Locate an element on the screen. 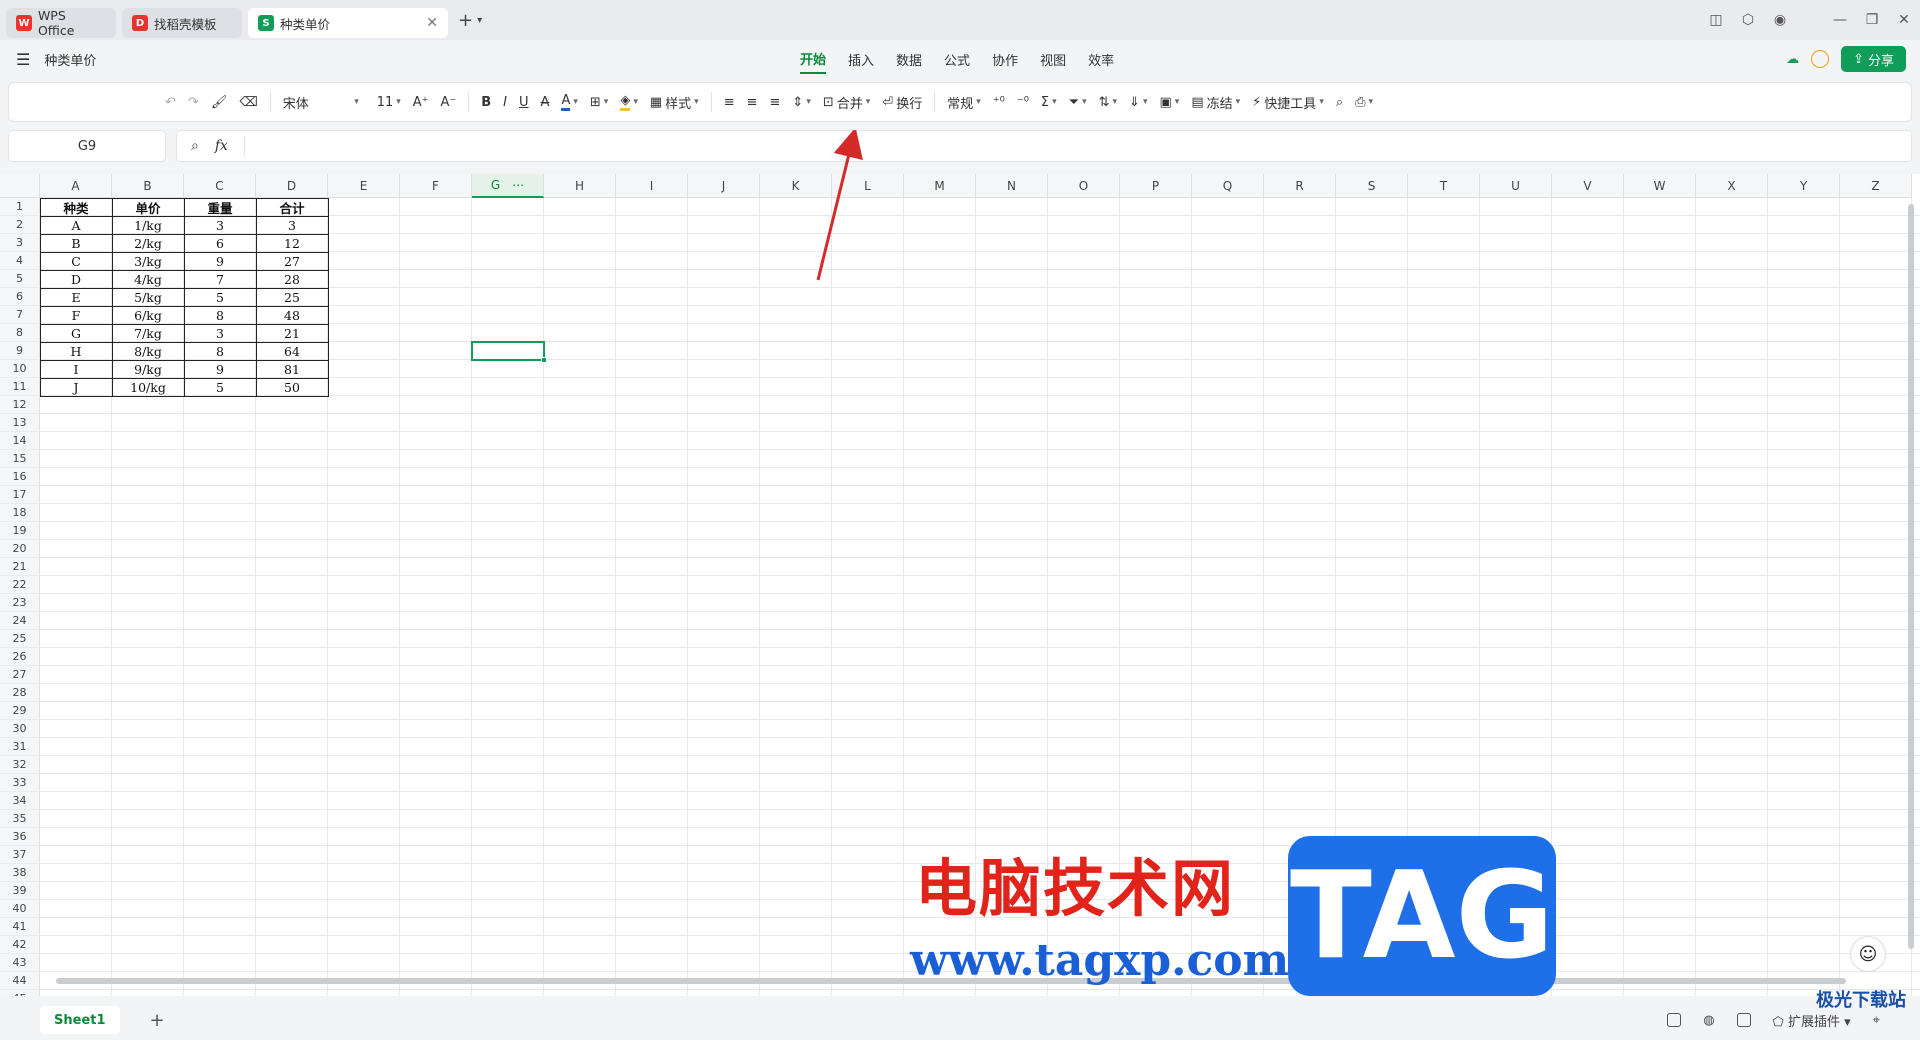  wrap-text-button: ⏎ 换行 is located at coordinates (902, 102).